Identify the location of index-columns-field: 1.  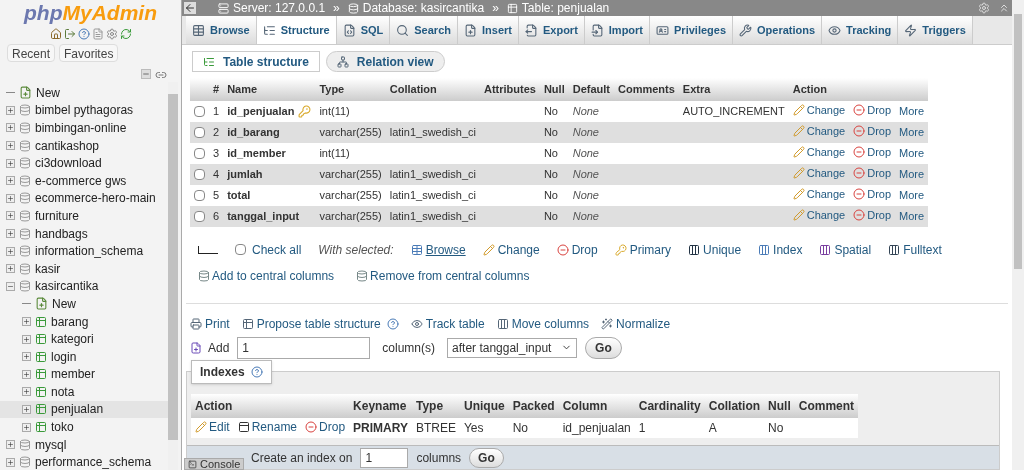
(384, 457).